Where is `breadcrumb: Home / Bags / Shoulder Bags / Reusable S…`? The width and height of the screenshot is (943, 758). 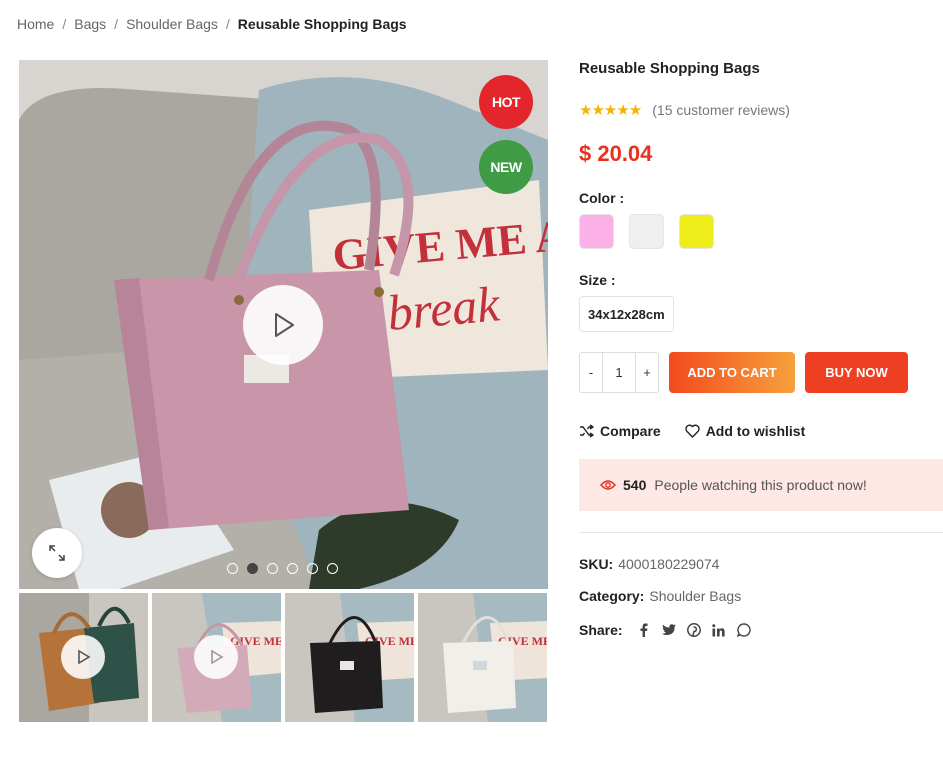 breadcrumb: Home / Bags / Shoulder Bags / Reusable S… is located at coordinates (212, 24).